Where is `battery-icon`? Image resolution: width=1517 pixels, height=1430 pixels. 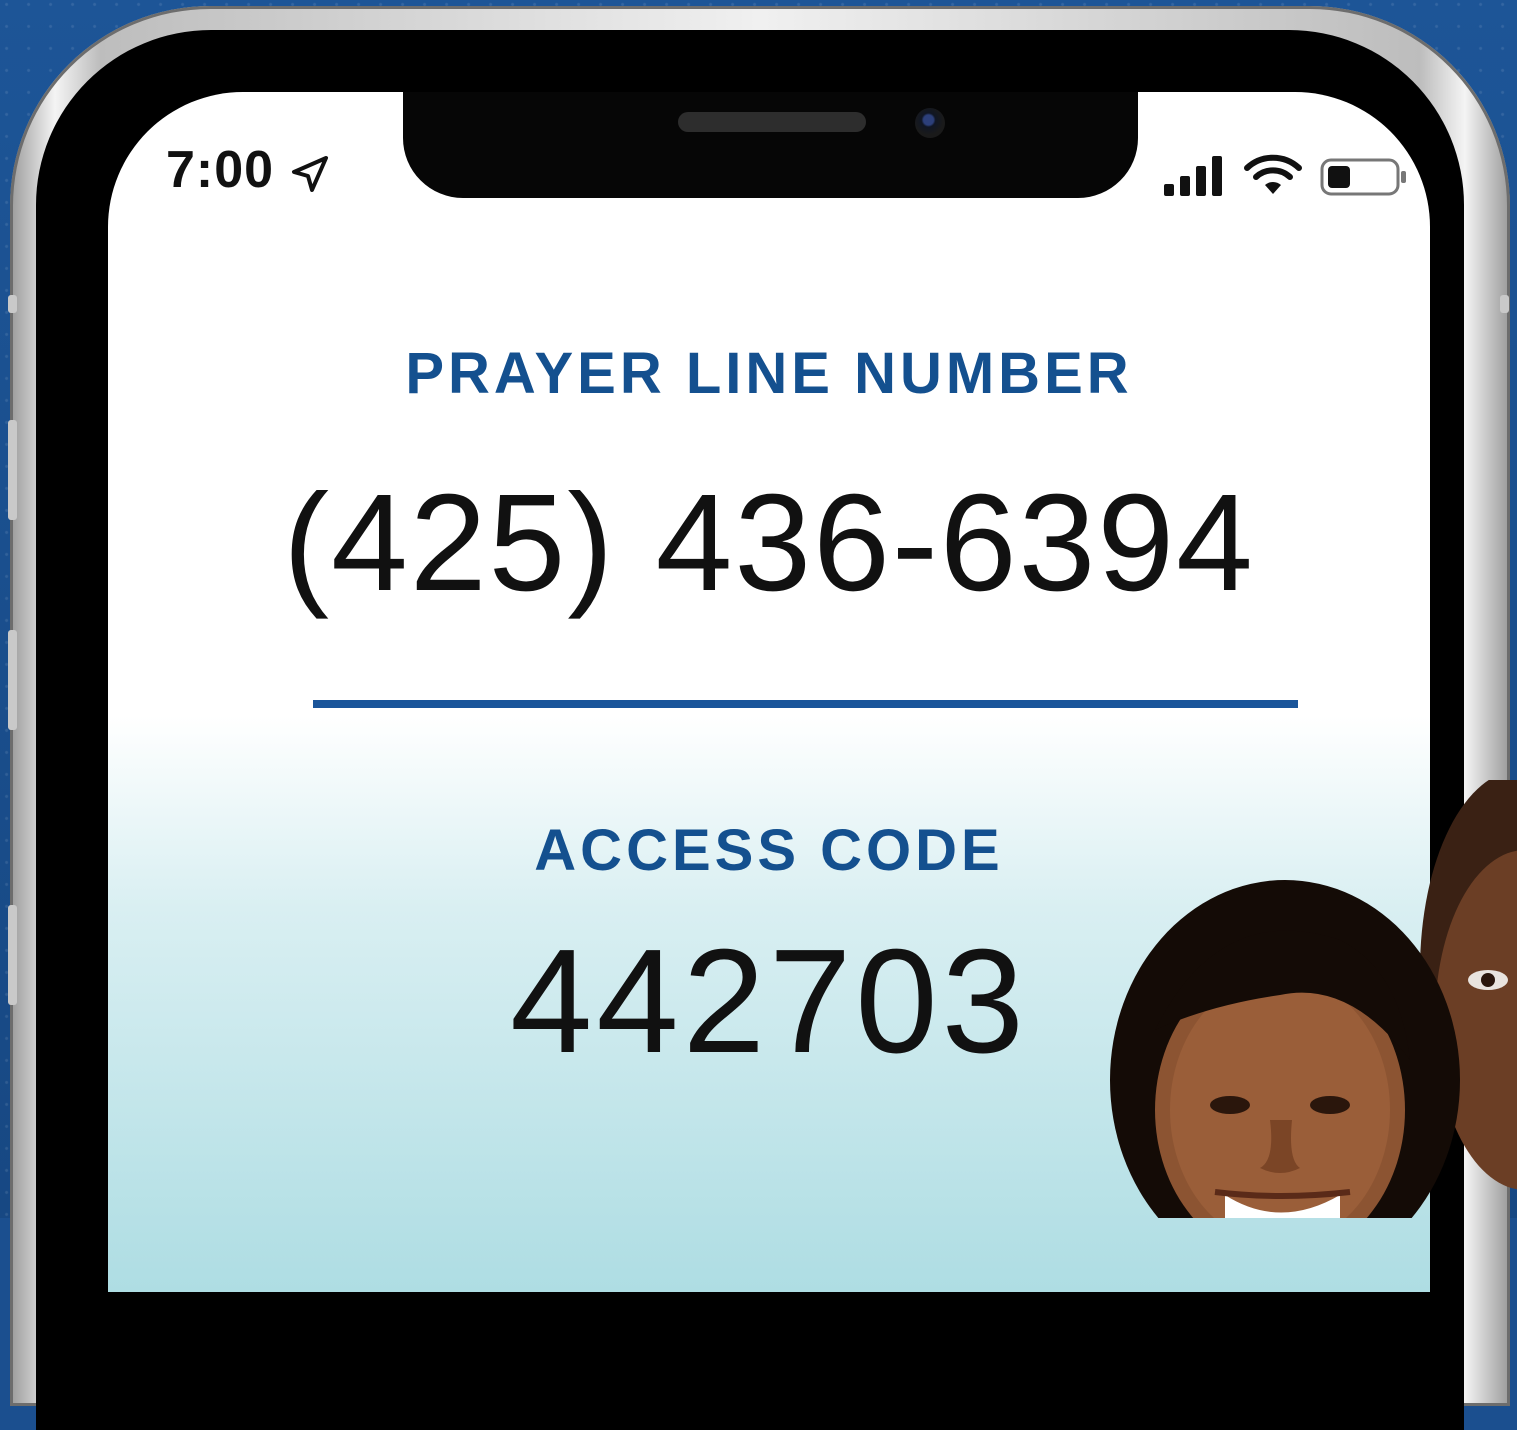 battery-icon is located at coordinates (1363, 177).